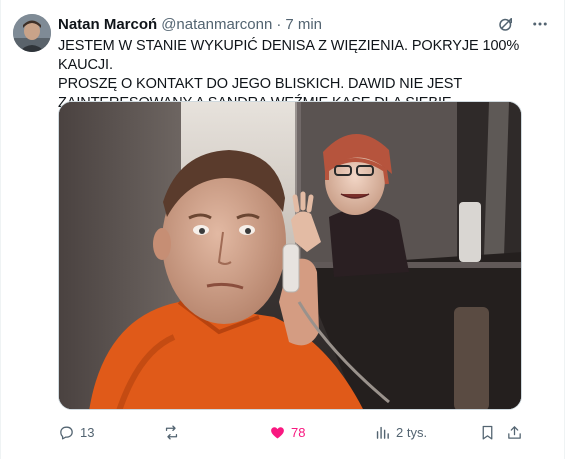 The height and width of the screenshot is (459, 565). I want to click on share-upload-icon, so click(514, 432).